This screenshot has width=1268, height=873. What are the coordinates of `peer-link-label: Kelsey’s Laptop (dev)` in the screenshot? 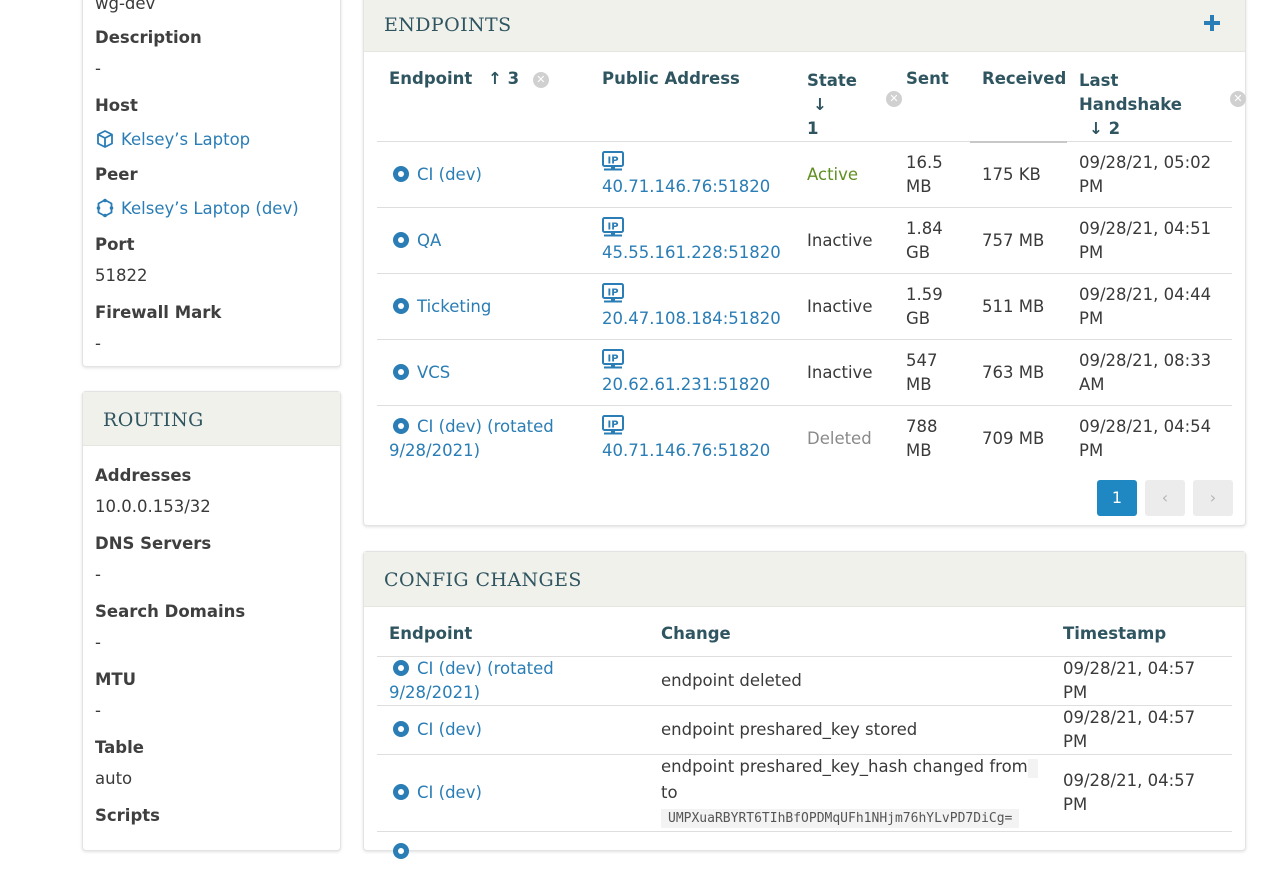 It's located at (210, 208).